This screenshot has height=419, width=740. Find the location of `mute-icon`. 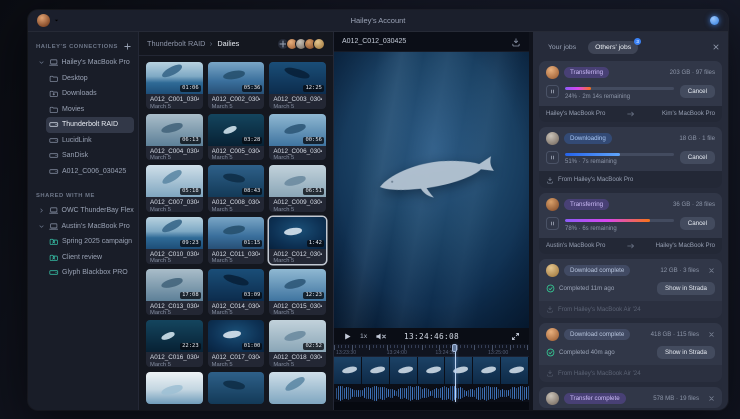

mute-icon is located at coordinates (381, 336).